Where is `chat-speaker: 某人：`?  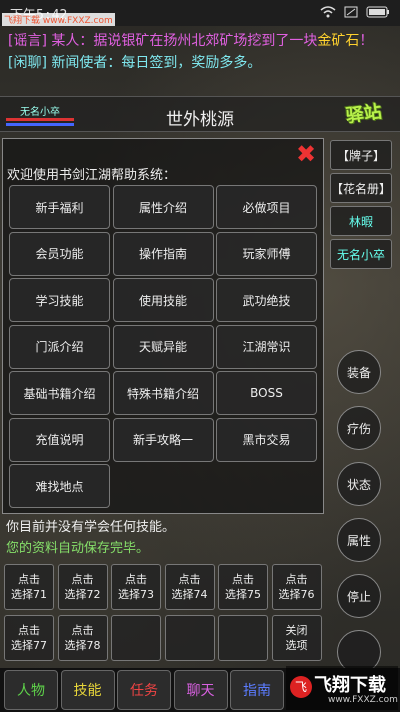 chat-speaker: 某人： is located at coordinates (72, 41).